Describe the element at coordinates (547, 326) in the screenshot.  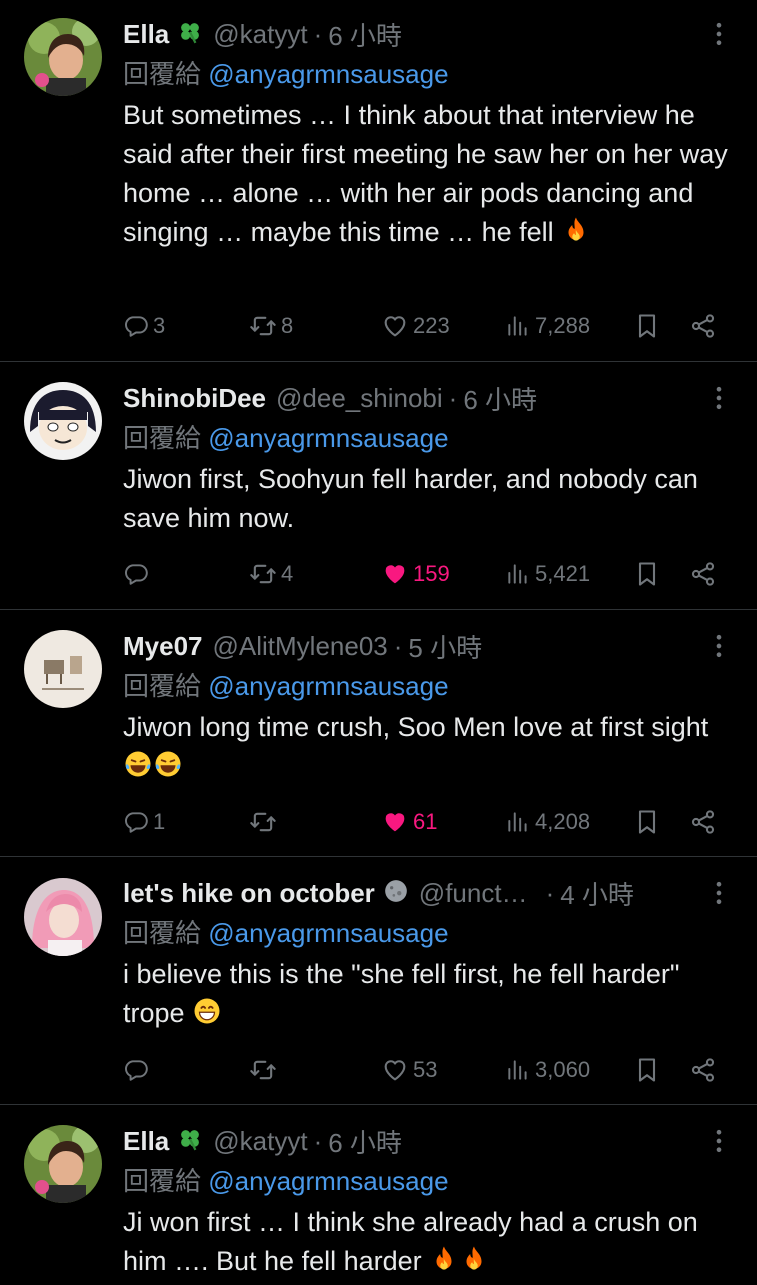
I see `views-button: 7,288` at that location.